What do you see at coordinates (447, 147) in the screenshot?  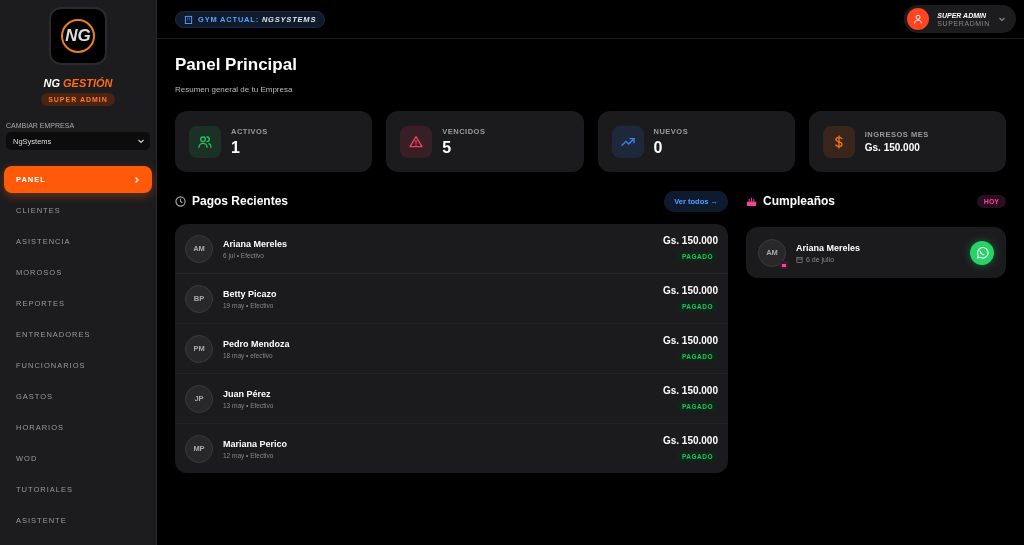 I see `stat-value: 5` at bounding box center [447, 147].